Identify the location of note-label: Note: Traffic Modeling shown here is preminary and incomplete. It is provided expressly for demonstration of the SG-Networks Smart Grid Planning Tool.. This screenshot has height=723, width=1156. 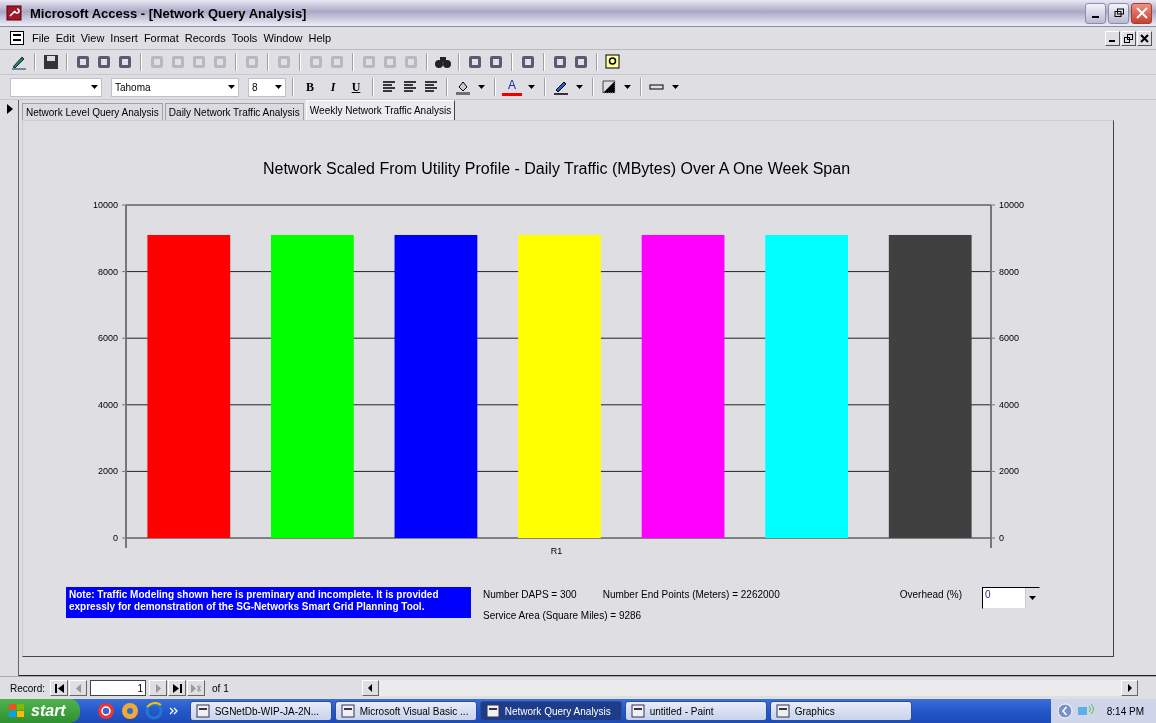
(268, 602).